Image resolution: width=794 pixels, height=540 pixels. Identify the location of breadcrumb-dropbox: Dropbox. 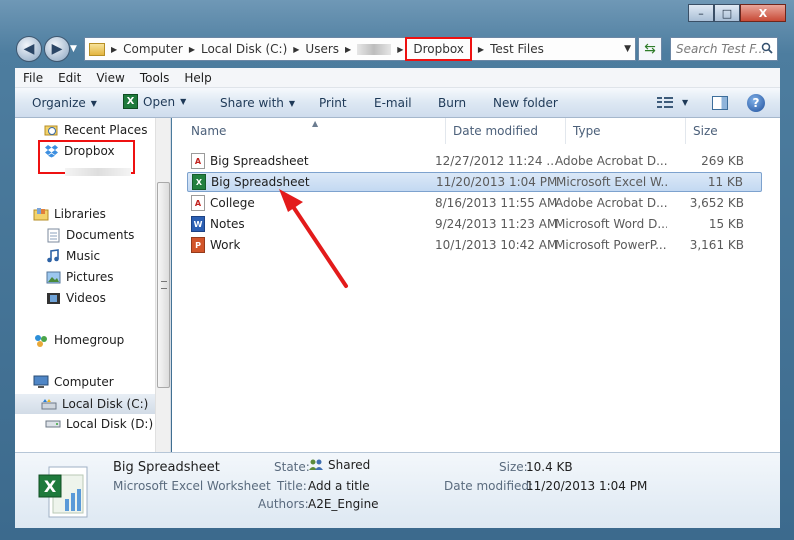
(438, 49).